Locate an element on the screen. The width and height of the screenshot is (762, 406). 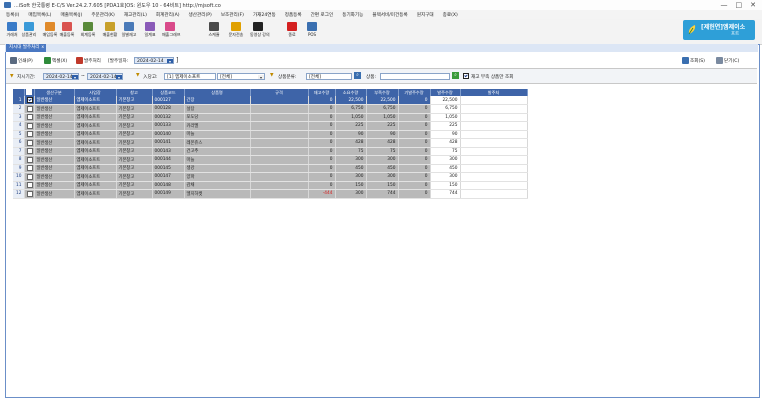
cell-qty: 150 is located at coordinates (445, 185).